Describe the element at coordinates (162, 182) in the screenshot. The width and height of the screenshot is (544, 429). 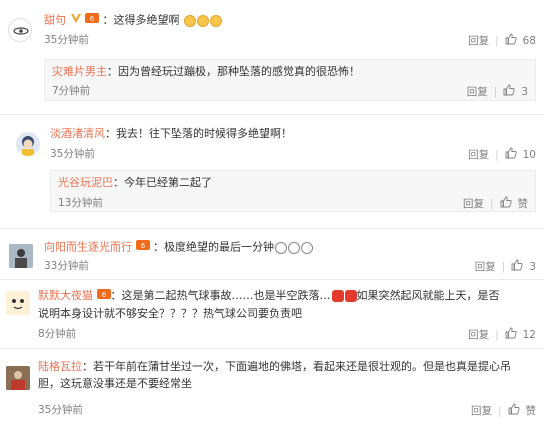
I see `reply-text: ：今年已经第二起了` at that location.